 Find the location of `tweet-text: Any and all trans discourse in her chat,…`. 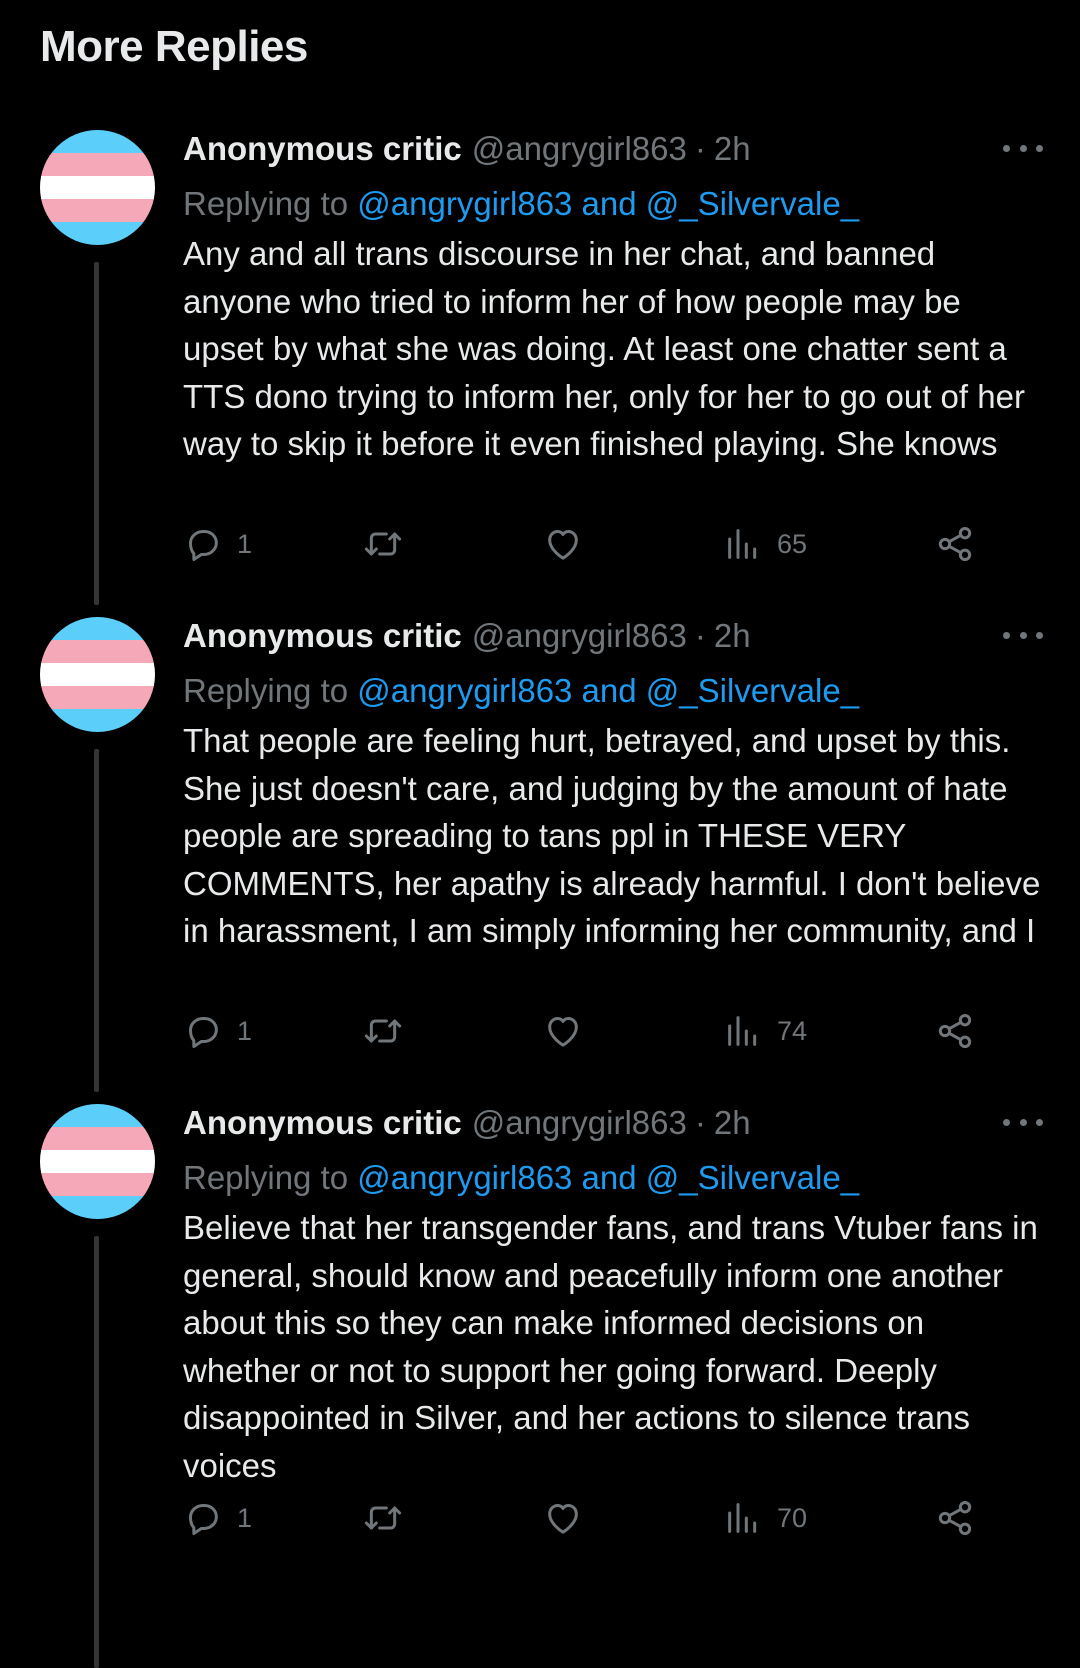

tweet-text: Any and all trans discourse in her chat,… is located at coordinates (604, 348).